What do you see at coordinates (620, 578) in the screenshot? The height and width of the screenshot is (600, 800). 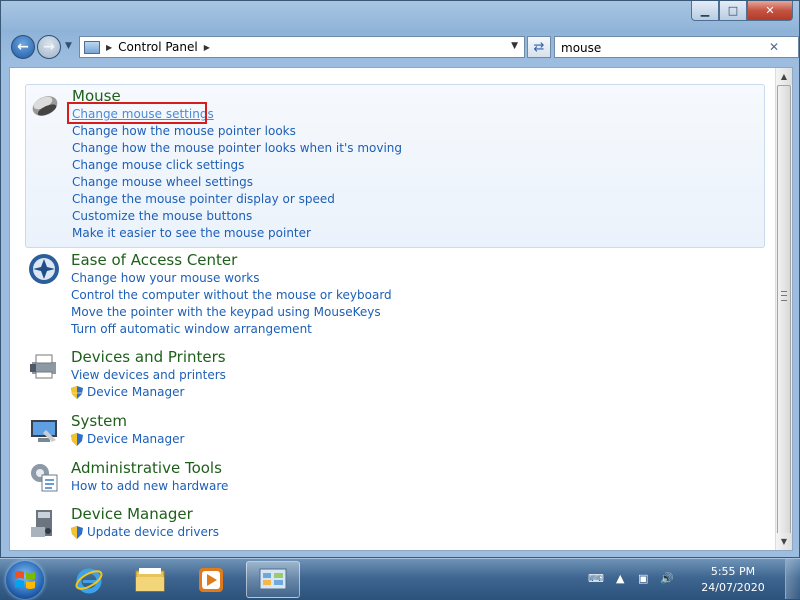 I see `show-hidden-icons-icon: ▲` at bounding box center [620, 578].